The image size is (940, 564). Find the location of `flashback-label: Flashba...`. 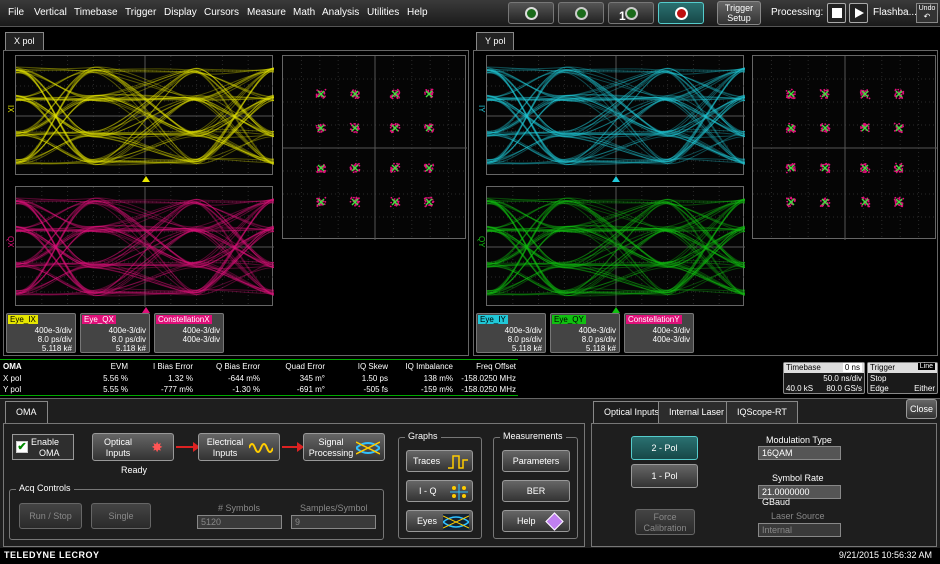

flashback-label: Flashba... is located at coordinates (895, 12).